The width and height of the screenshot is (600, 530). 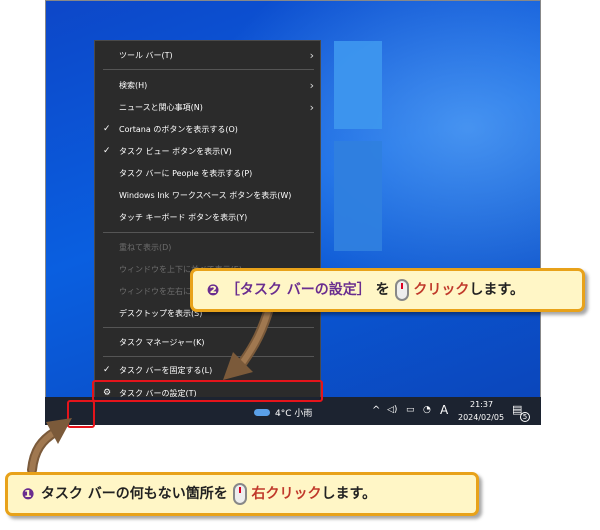 I want to click on menu-item-cascade: 重ねて表示(D), so click(x=145, y=247).